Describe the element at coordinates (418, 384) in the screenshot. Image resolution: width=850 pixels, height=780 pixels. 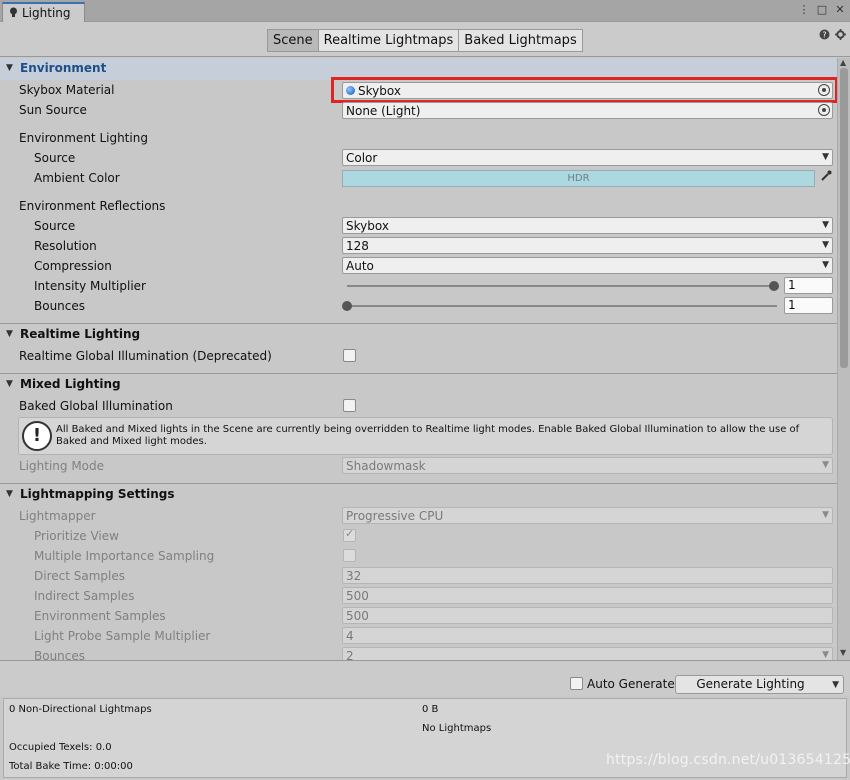
I see `mixed-lighting-section-header: ▼ Mixed Lighting` at that location.